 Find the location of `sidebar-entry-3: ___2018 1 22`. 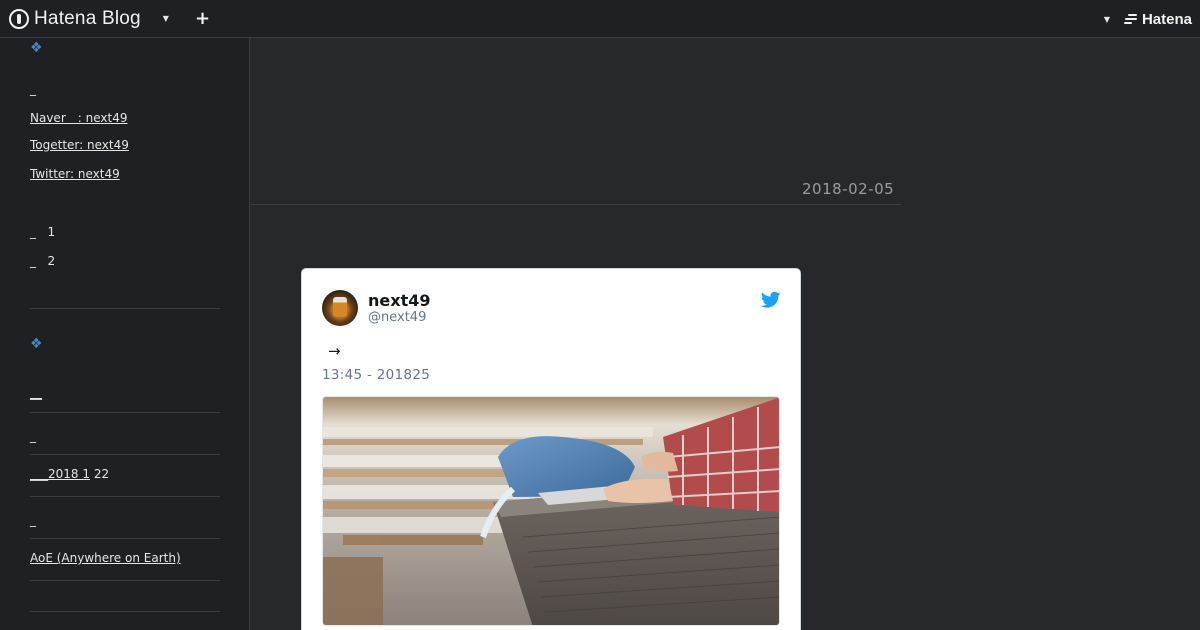

sidebar-entry-3: ___2018 1 22 is located at coordinates (69, 474).